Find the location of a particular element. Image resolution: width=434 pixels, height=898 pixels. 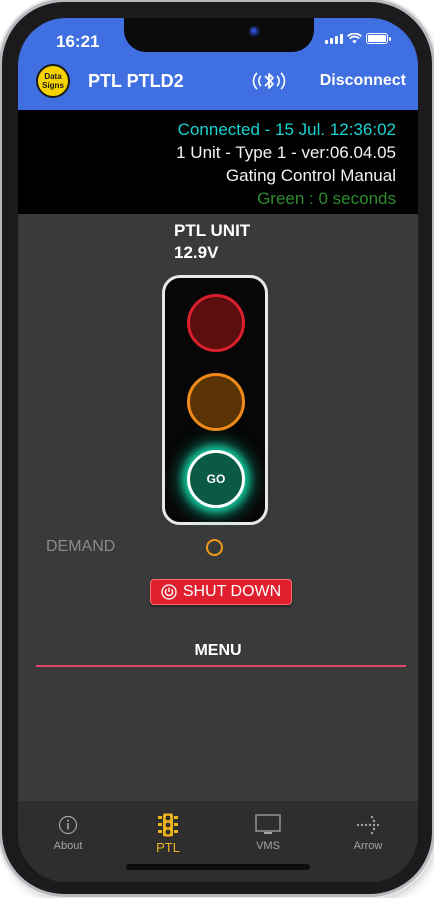

tab-arrow: Arrow is located at coordinates (368, 841).